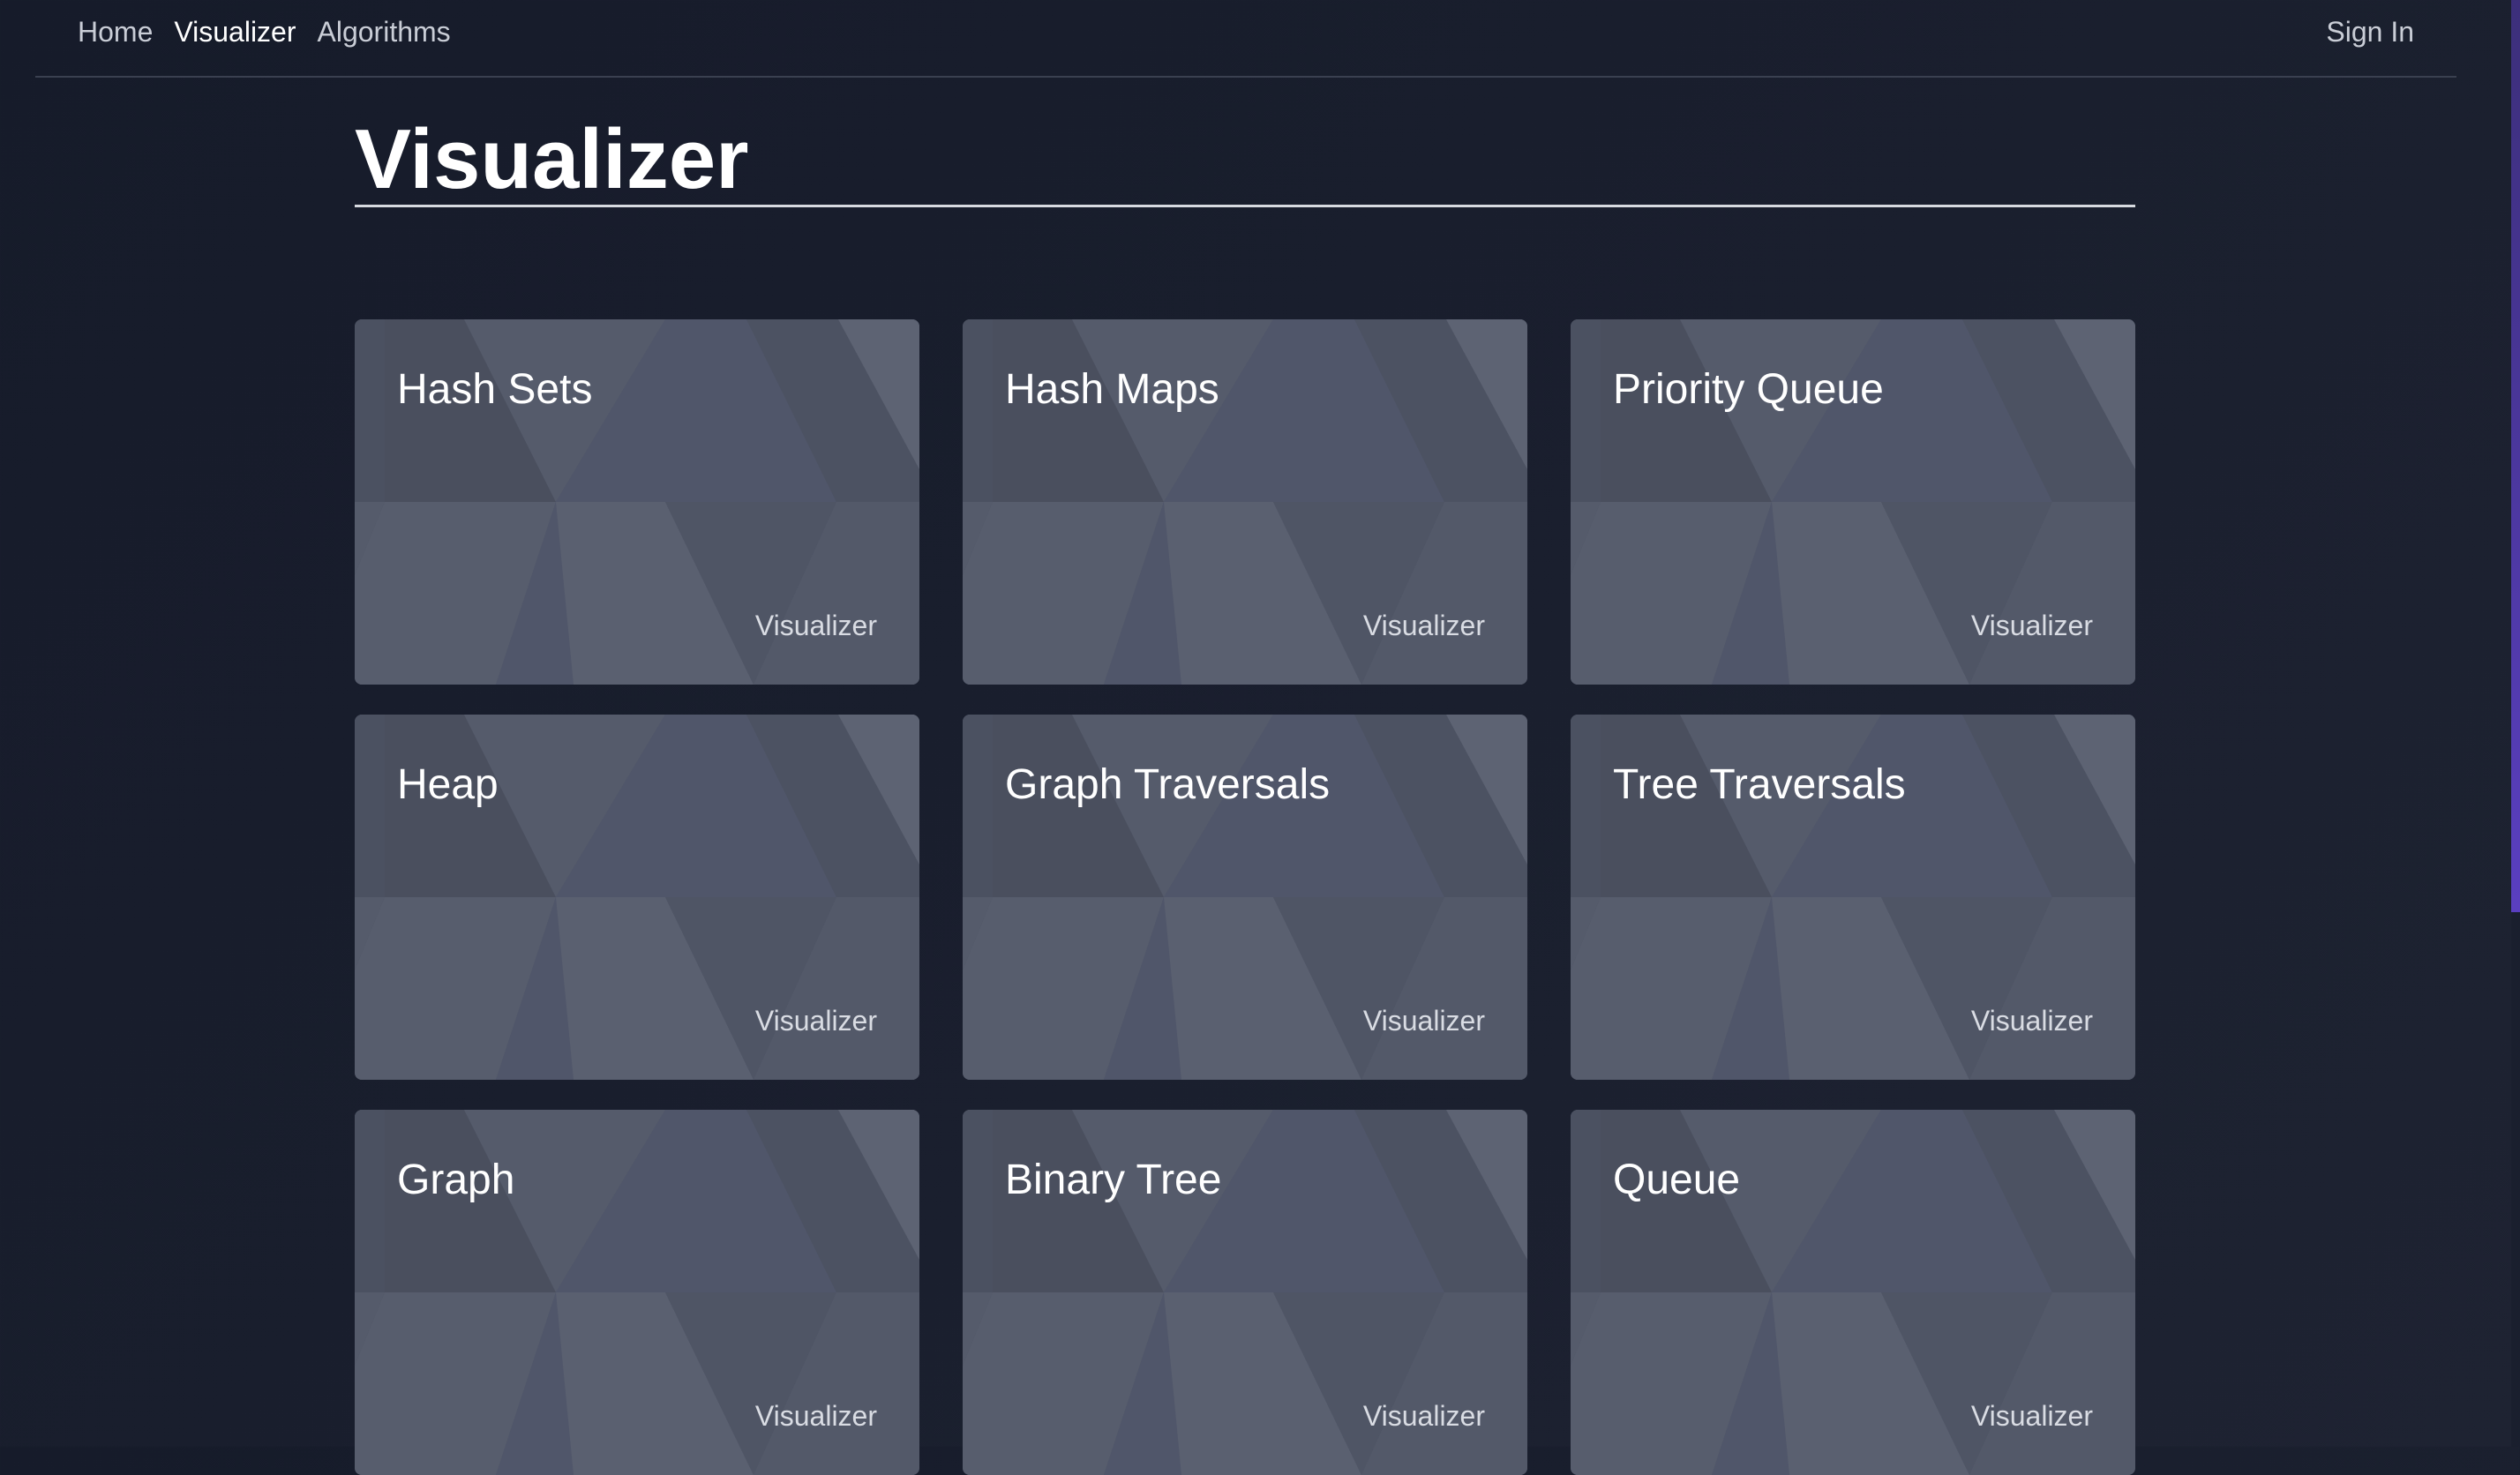 This screenshot has height=1475, width=2520. I want to click on card-hash-sets: Hash Sets Visualizer, so click(637, 502).